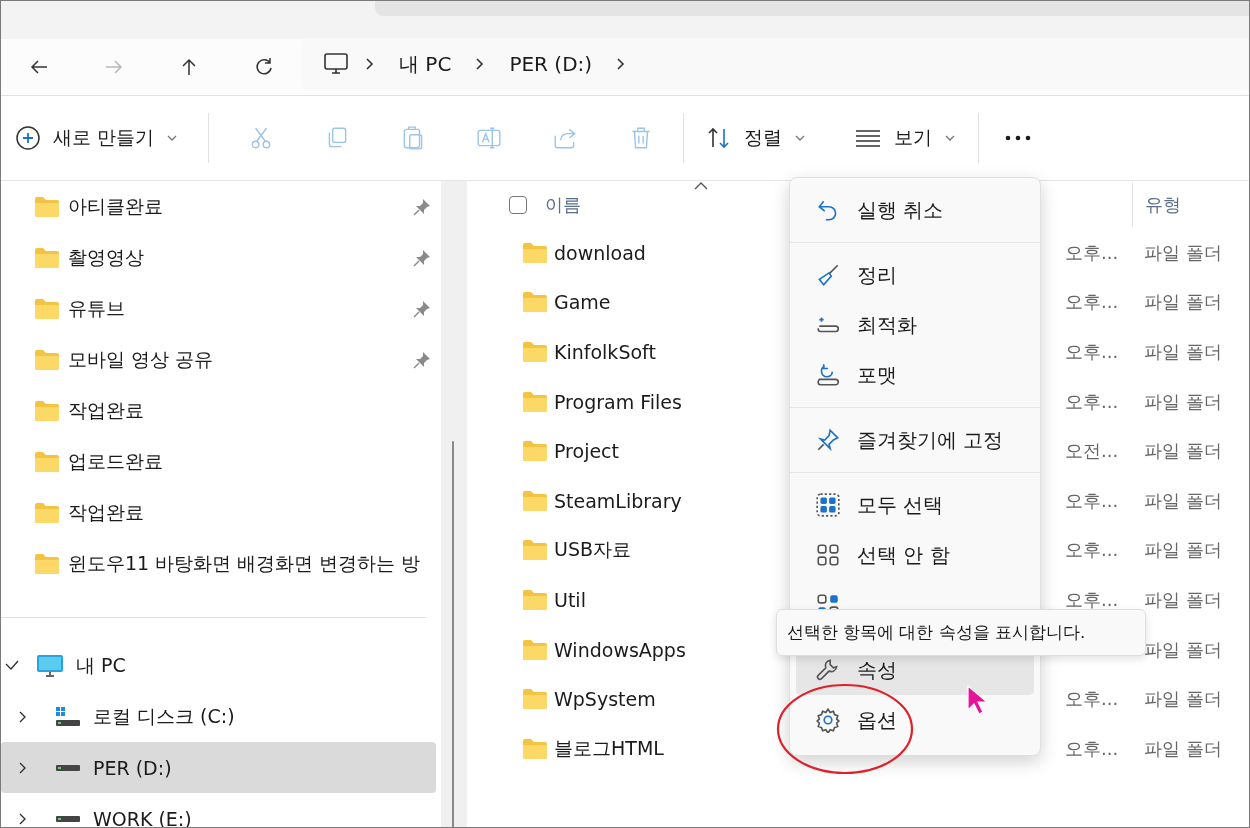 The image size is (1250, 828). I want to click on tooltip: 선택한 항목에 대한 속성을 표시합니다., so click(961, 632).